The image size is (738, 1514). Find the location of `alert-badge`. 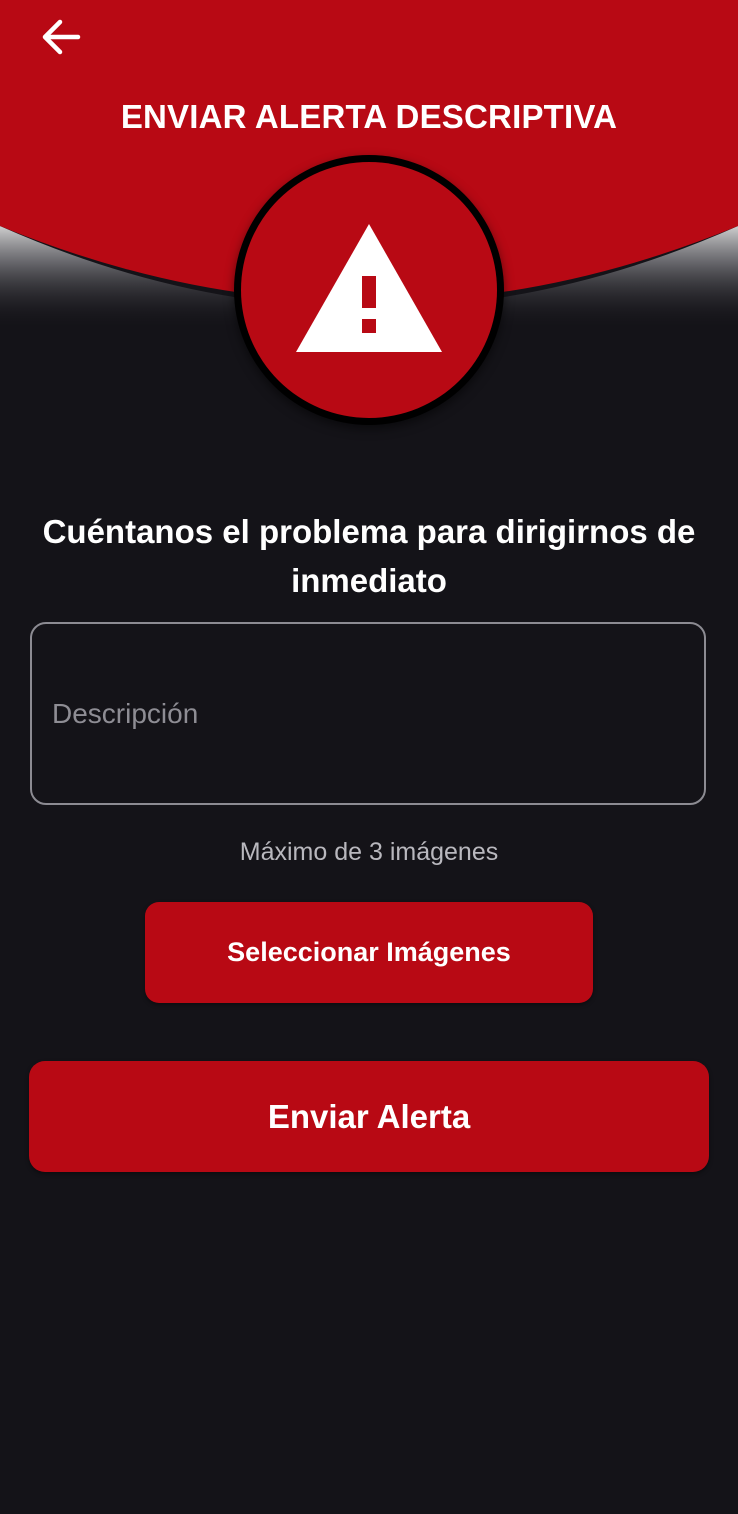

alert-badge is located at coordinates (369, 290).